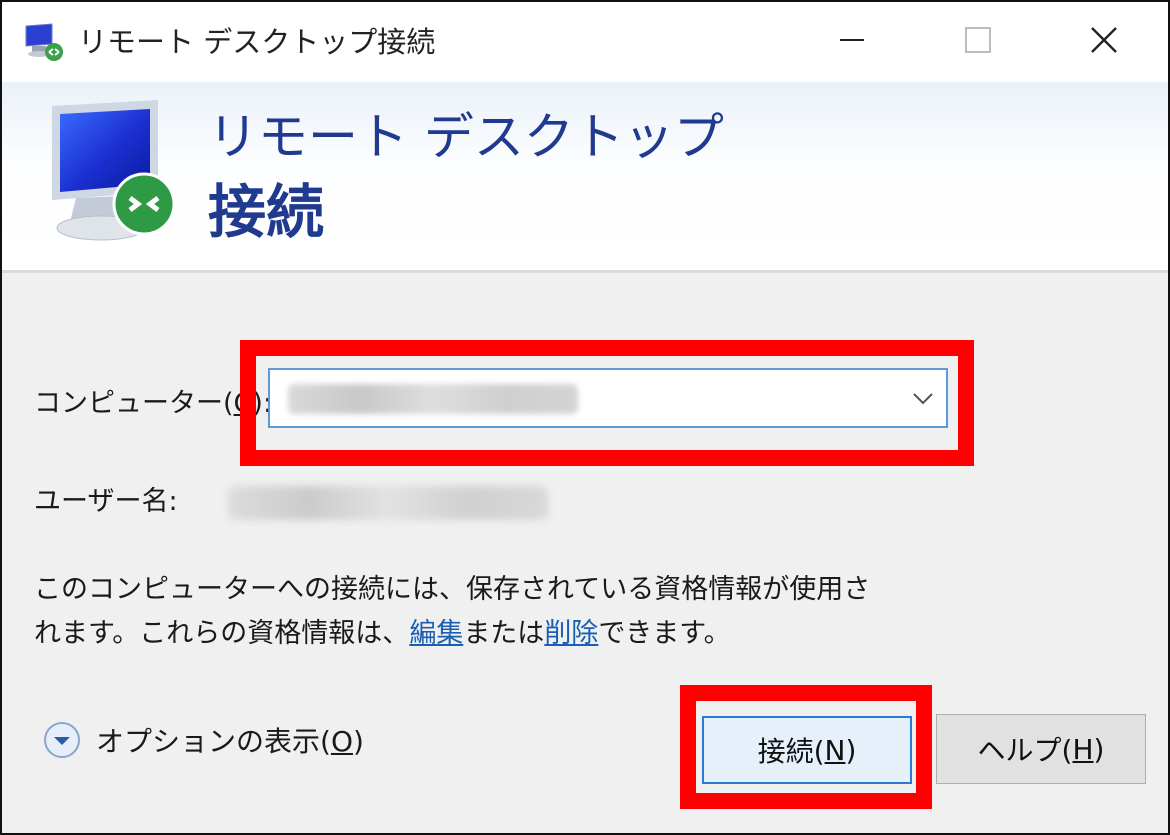 Image resolution: width=1170 pixels, height=835 pixels. I want to click on dropdown-button, so click(923, 399).